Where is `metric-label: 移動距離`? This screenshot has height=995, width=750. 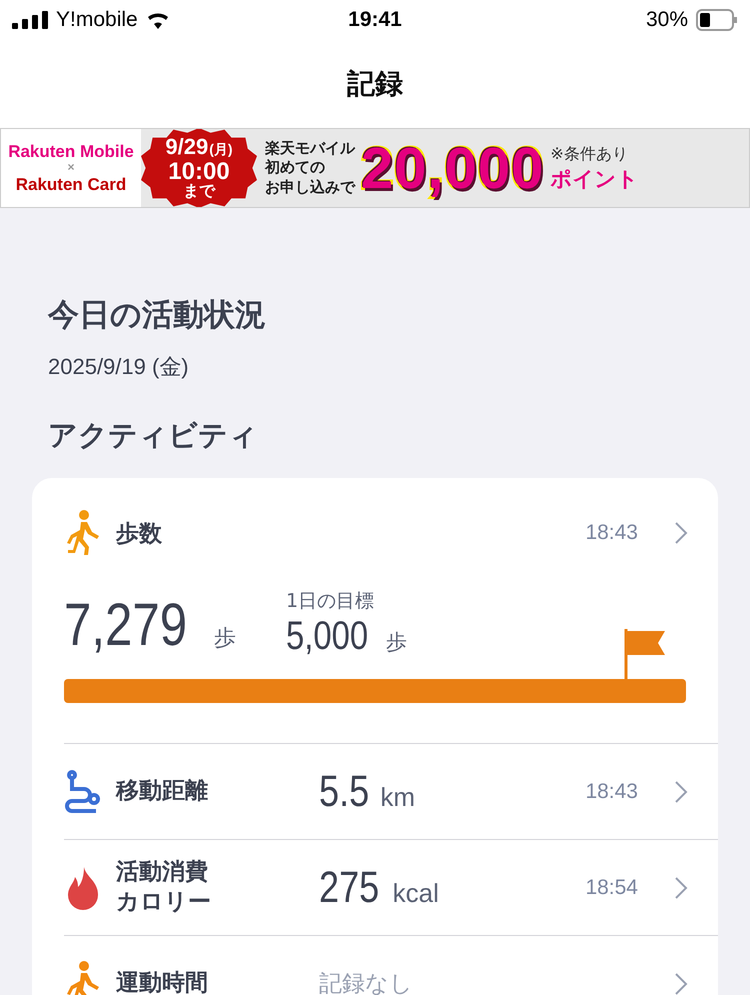 metric-label: 移動距離 is located at coordinates (162, 791).